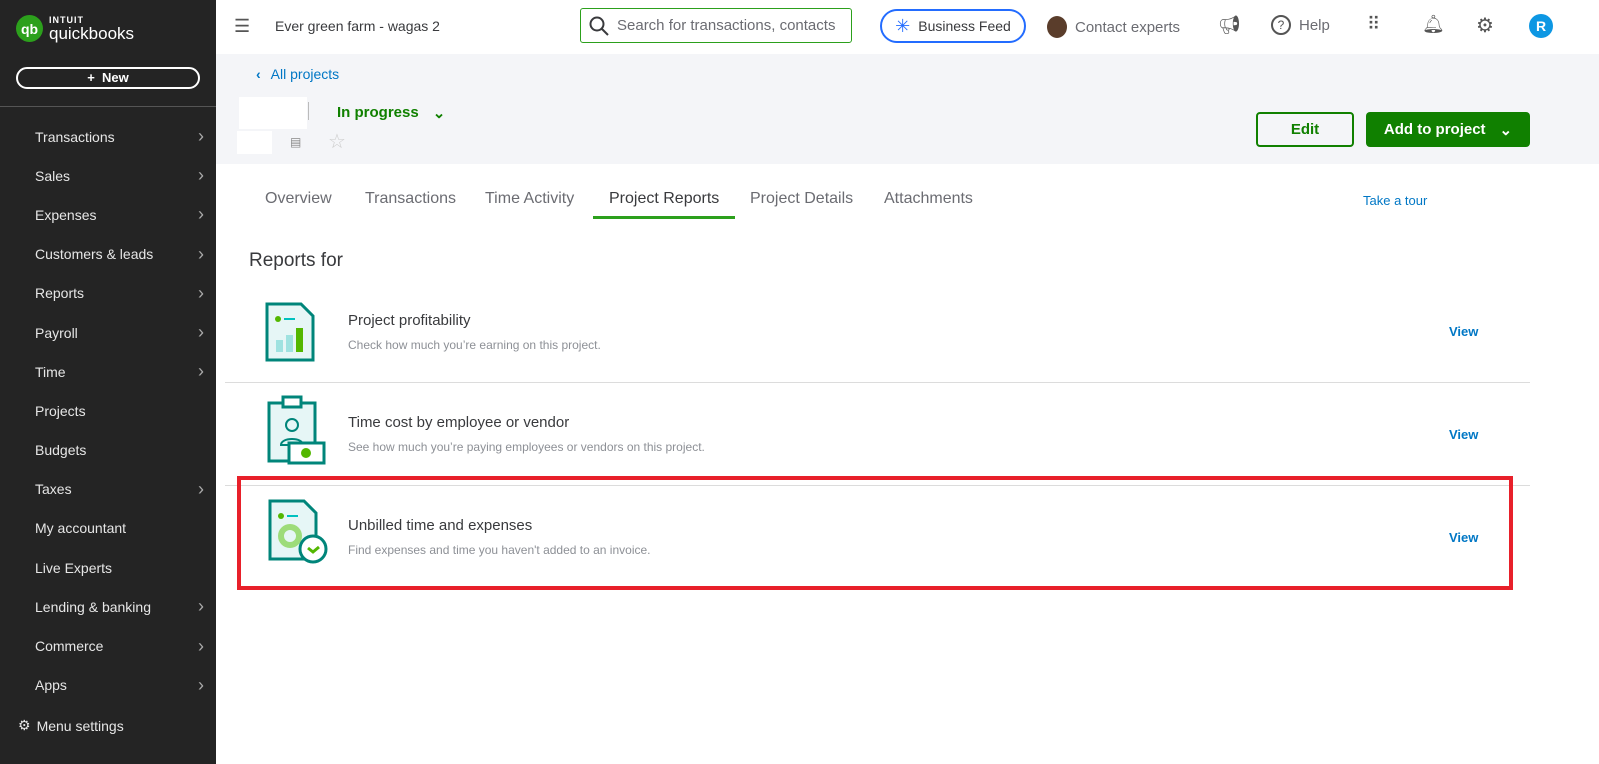 The image size is (1599, 764). I want to click on sidebar-item-live-experts: Live Experts, so click(108, 567).